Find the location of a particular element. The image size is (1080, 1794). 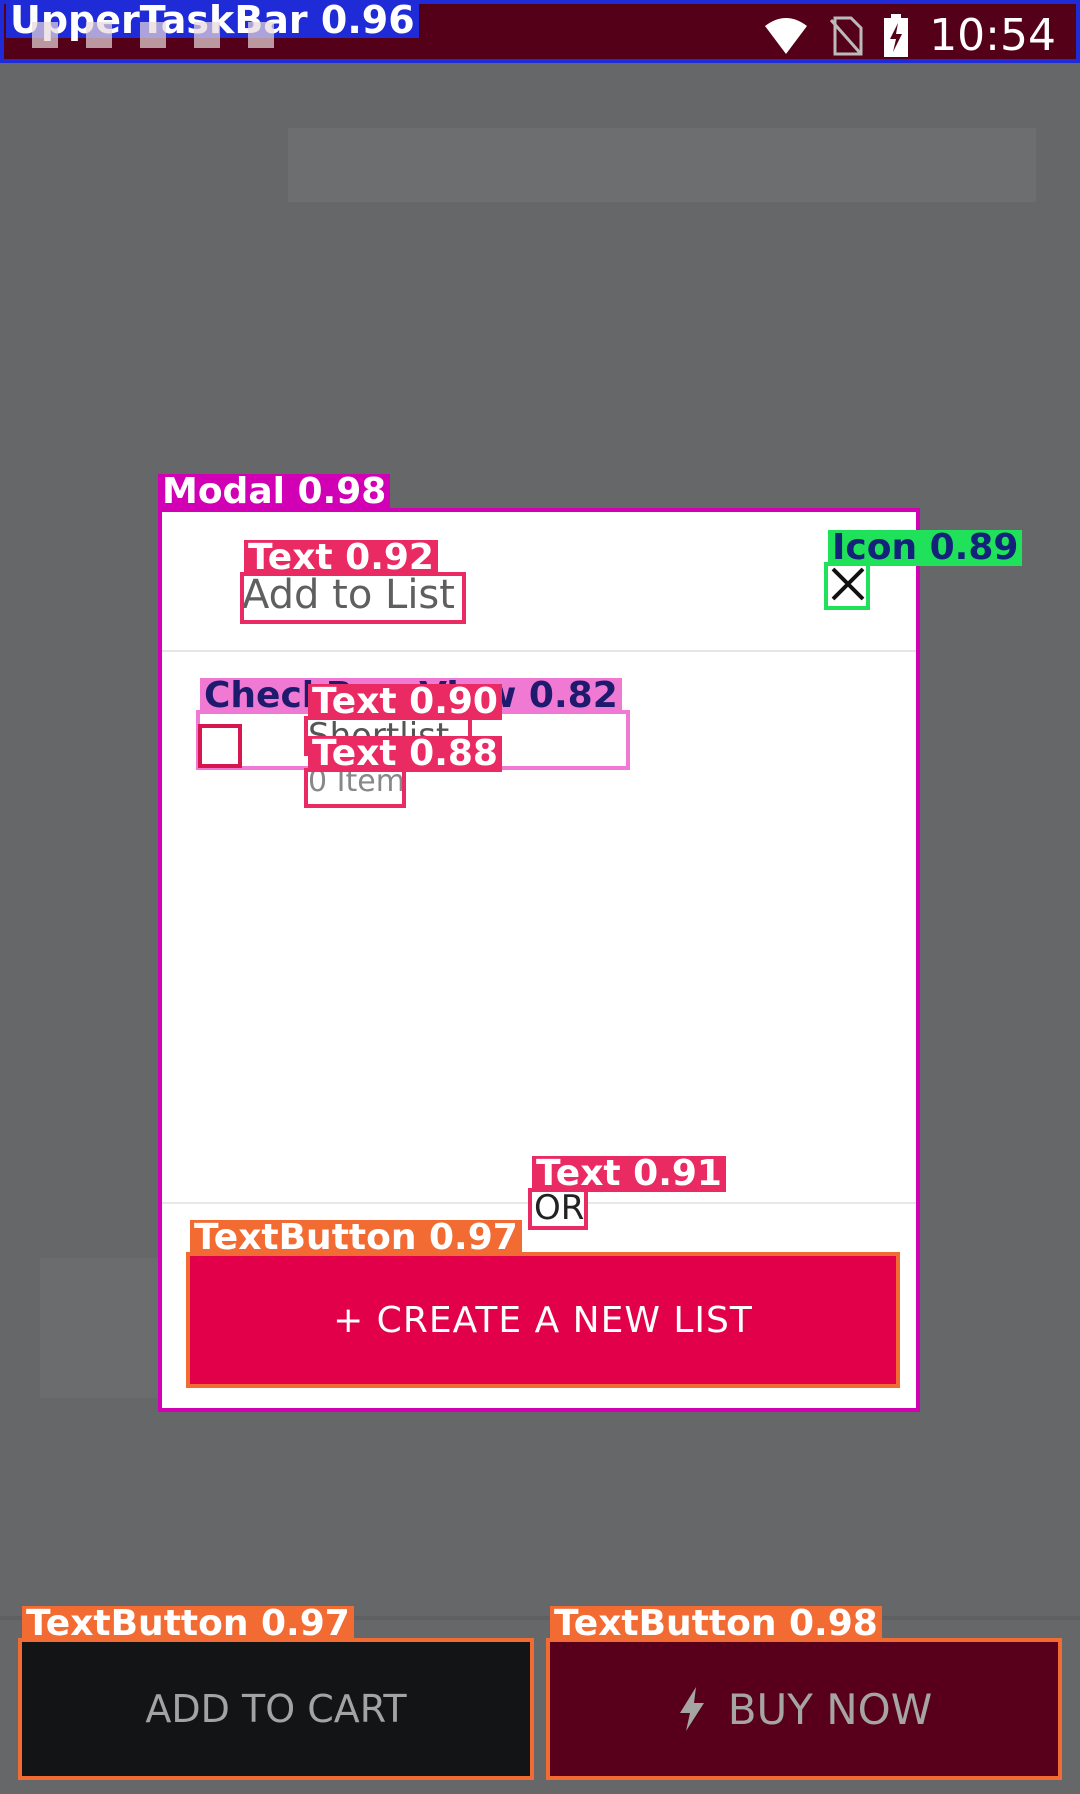

title-detection-label: Text 0.92 is located at coordinates (341, 558).